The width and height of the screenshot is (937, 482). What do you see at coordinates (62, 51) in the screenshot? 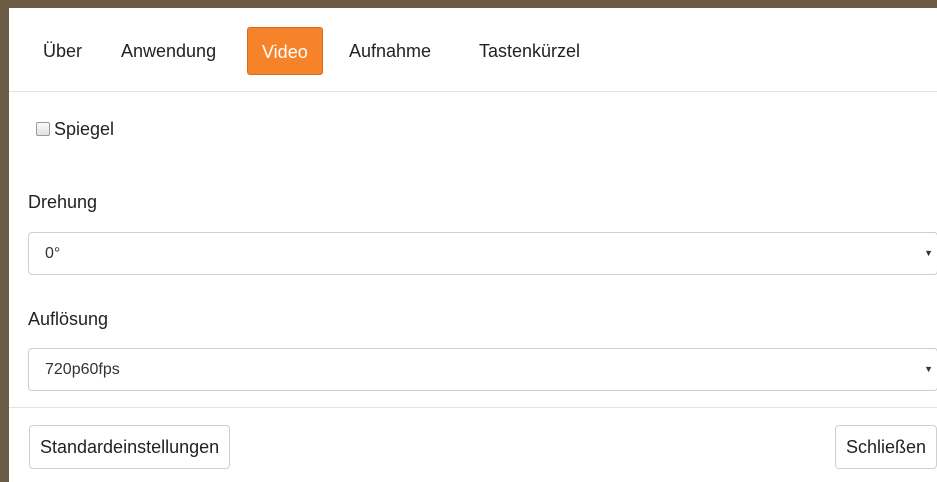
I see `tab-about: Über` at bounding box center [62, 51].